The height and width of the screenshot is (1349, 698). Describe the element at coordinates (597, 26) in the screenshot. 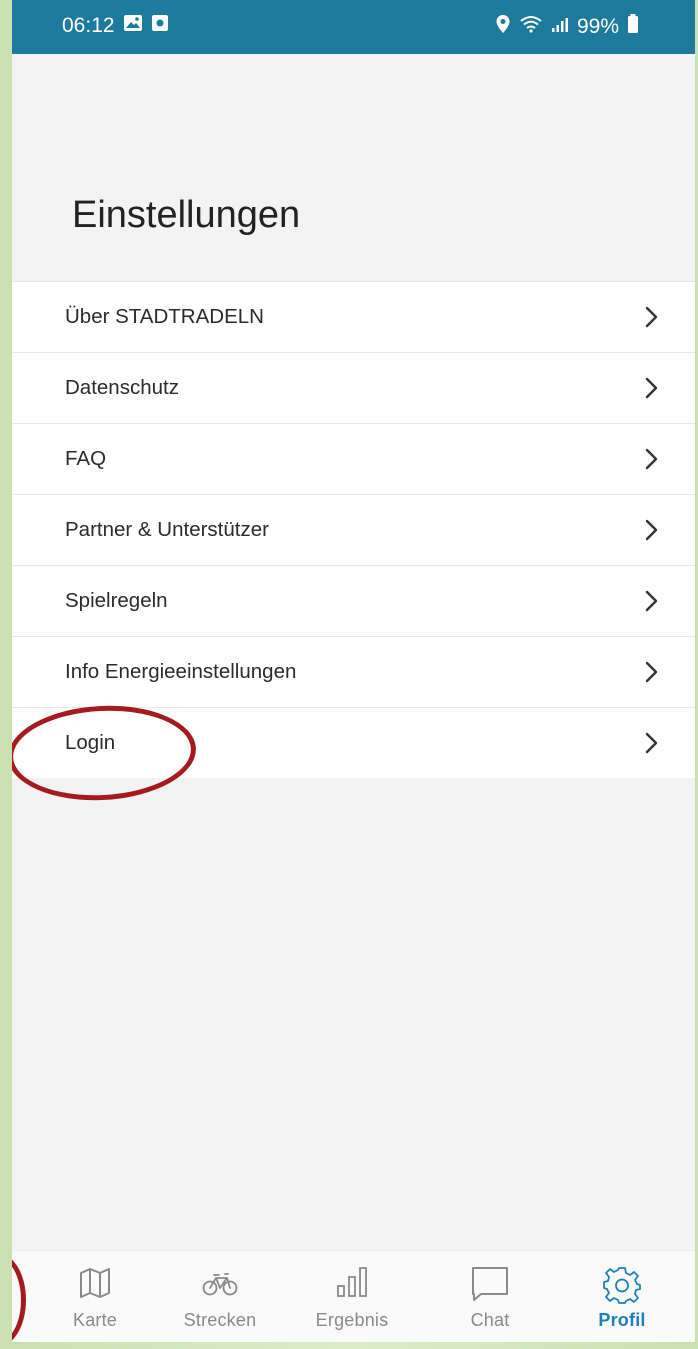

I see `battery-percent: 99%` at that location.